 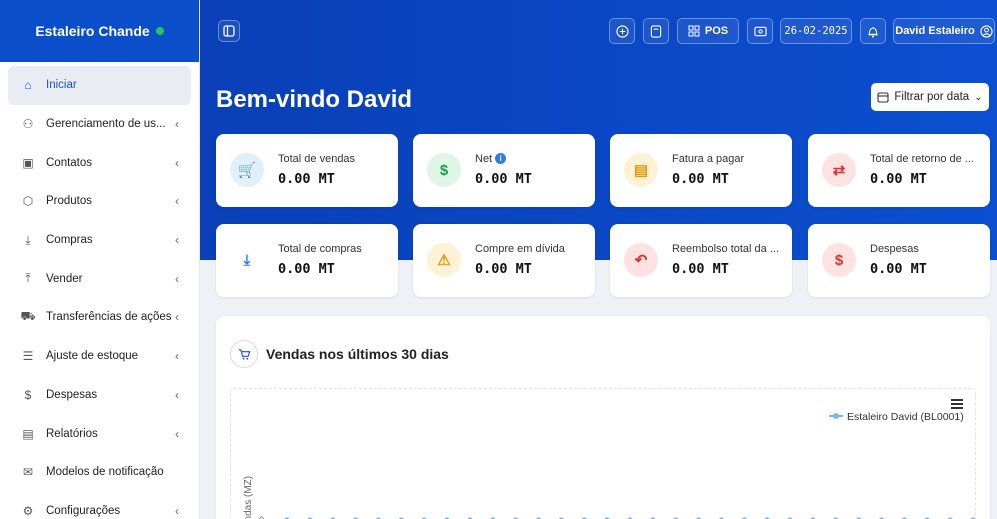 I want to click on user-name: David Estaleiro, so click(x=935, y=31).